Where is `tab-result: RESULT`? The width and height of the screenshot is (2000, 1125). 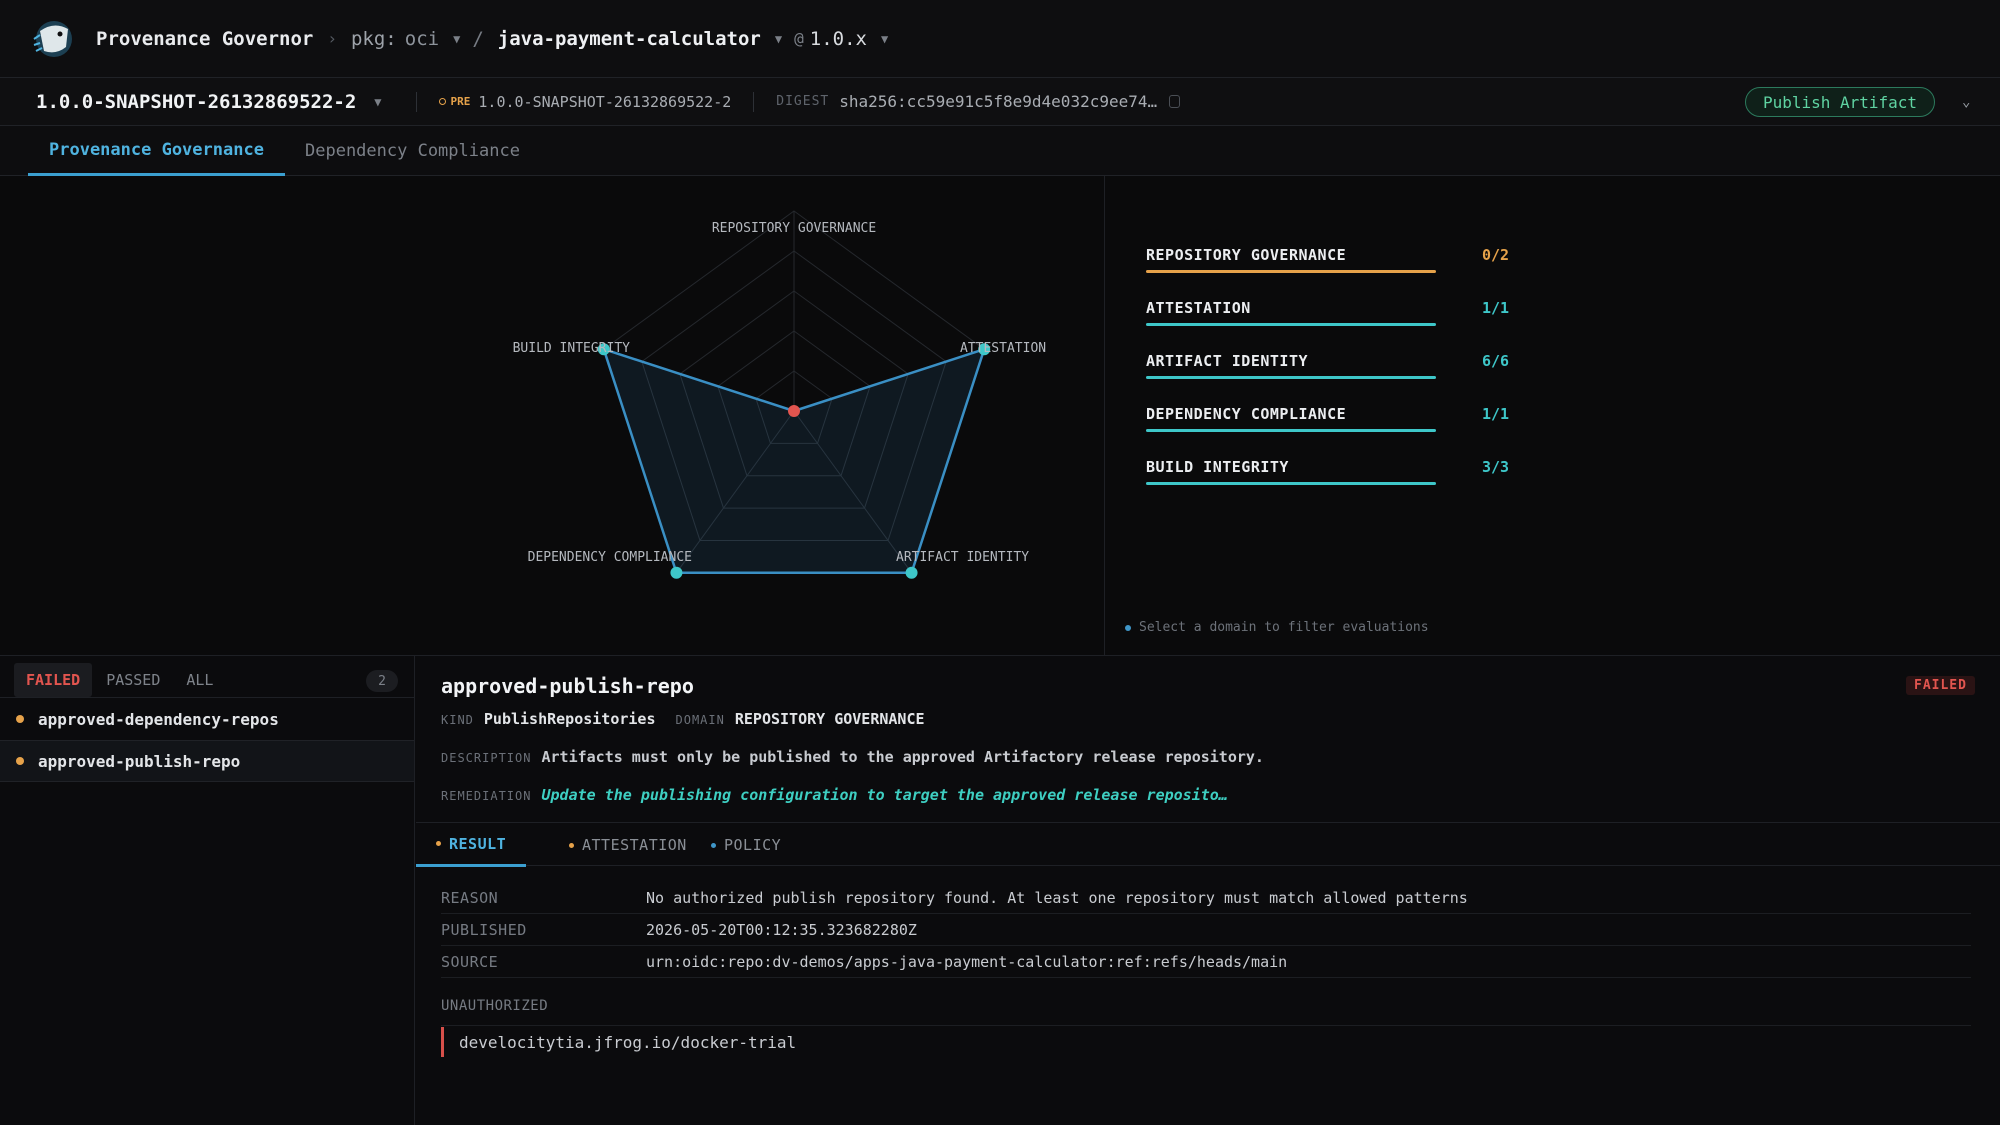 tab-result: RESULT is located at coordinates (471, 845).